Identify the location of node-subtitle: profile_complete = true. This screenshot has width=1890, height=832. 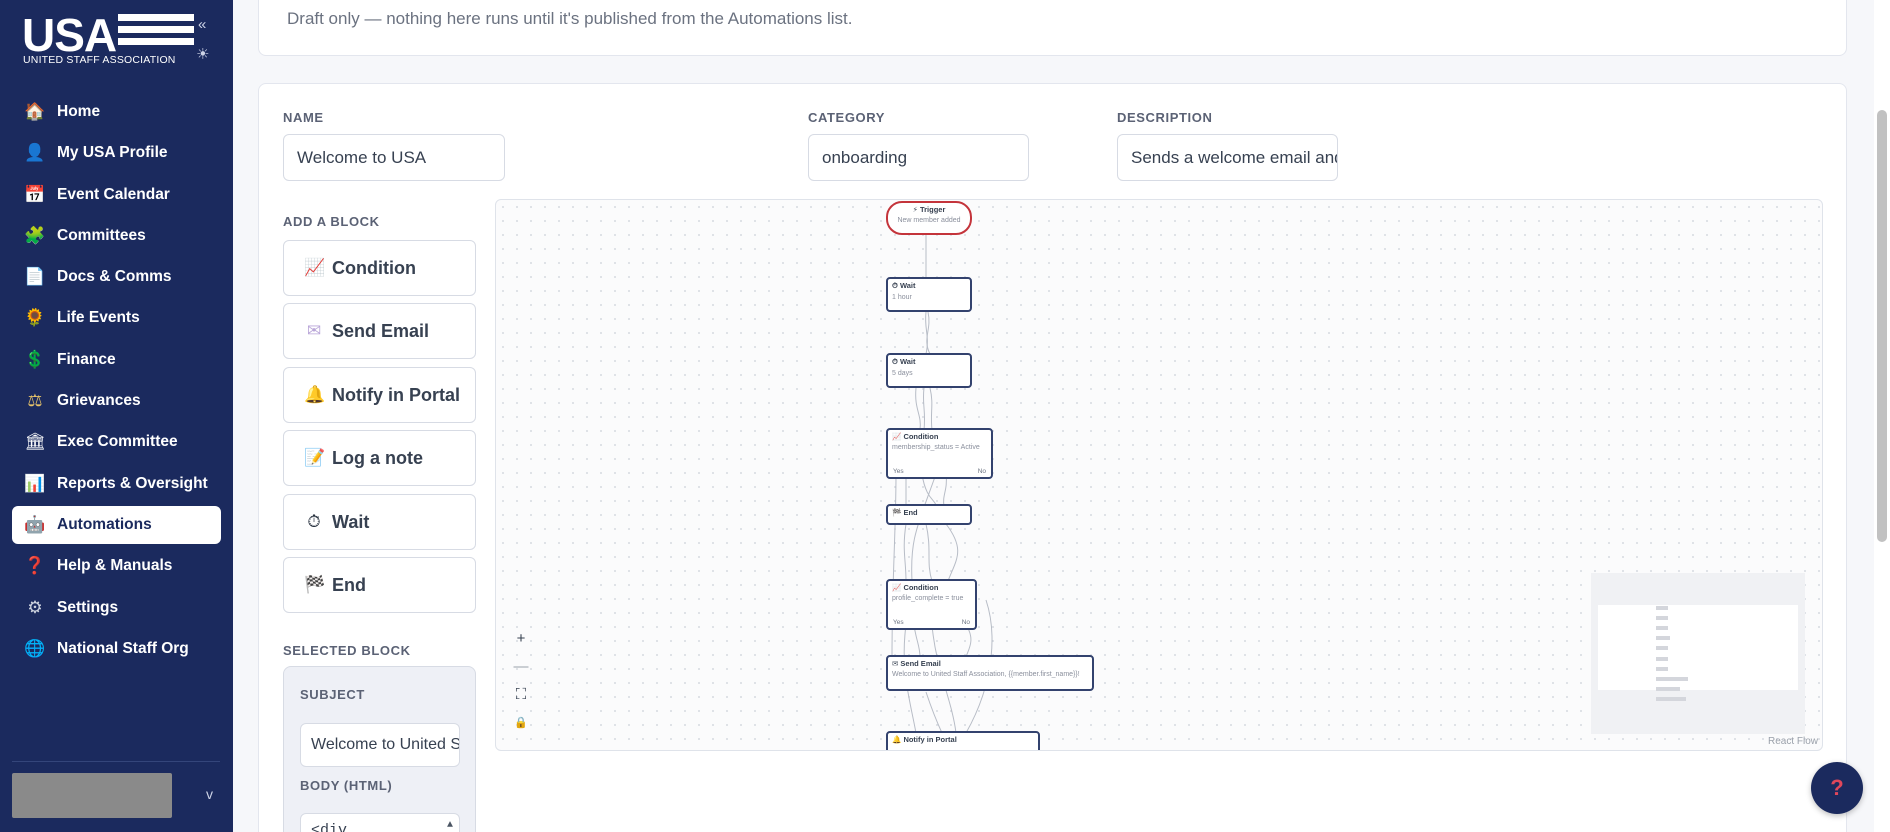
(928, 598).